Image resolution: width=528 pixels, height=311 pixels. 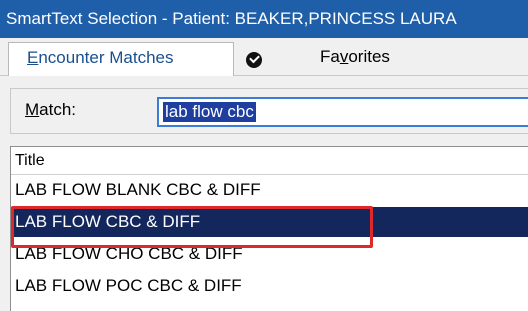 What do you see at coordinates (106, 57) in the screenshot?
I see `tab-label-rest: ncounter Matches` at bounding box center [106, 57].